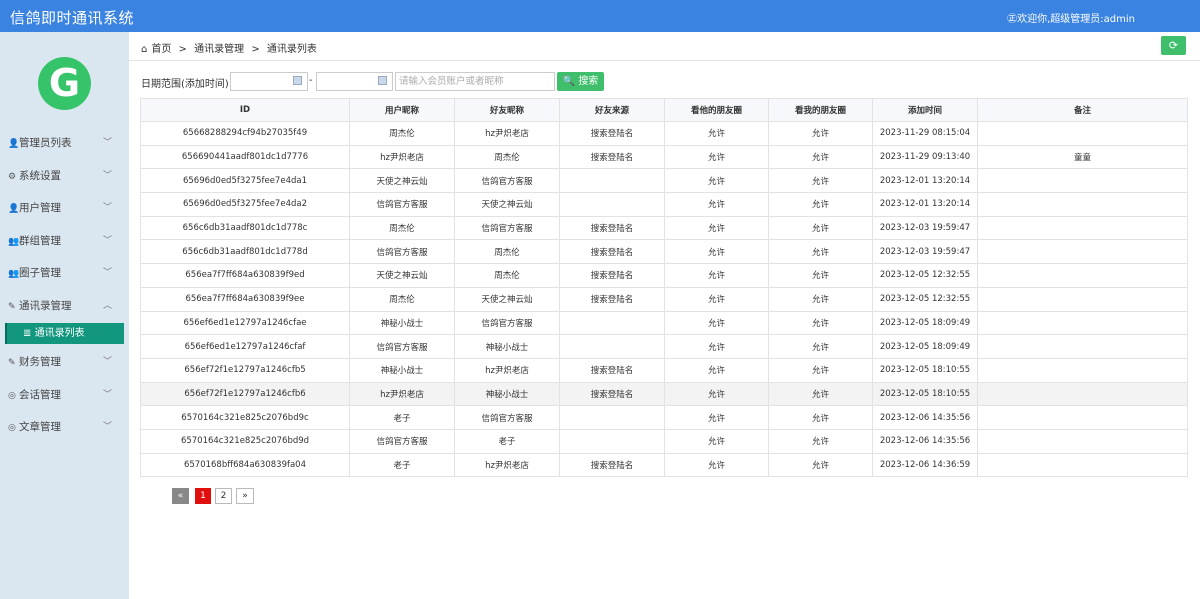  I want to click on table-cell: hz尹炽老店, so click(507, 370).